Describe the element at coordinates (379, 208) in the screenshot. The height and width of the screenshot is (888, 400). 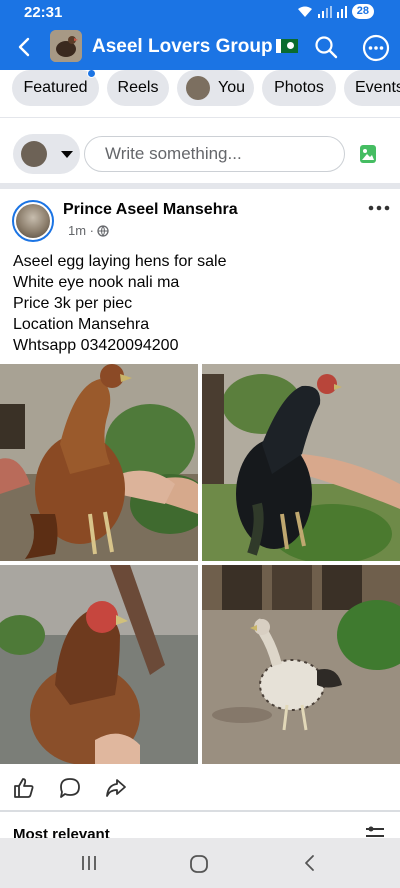
I see `post-more-icon` at that location.